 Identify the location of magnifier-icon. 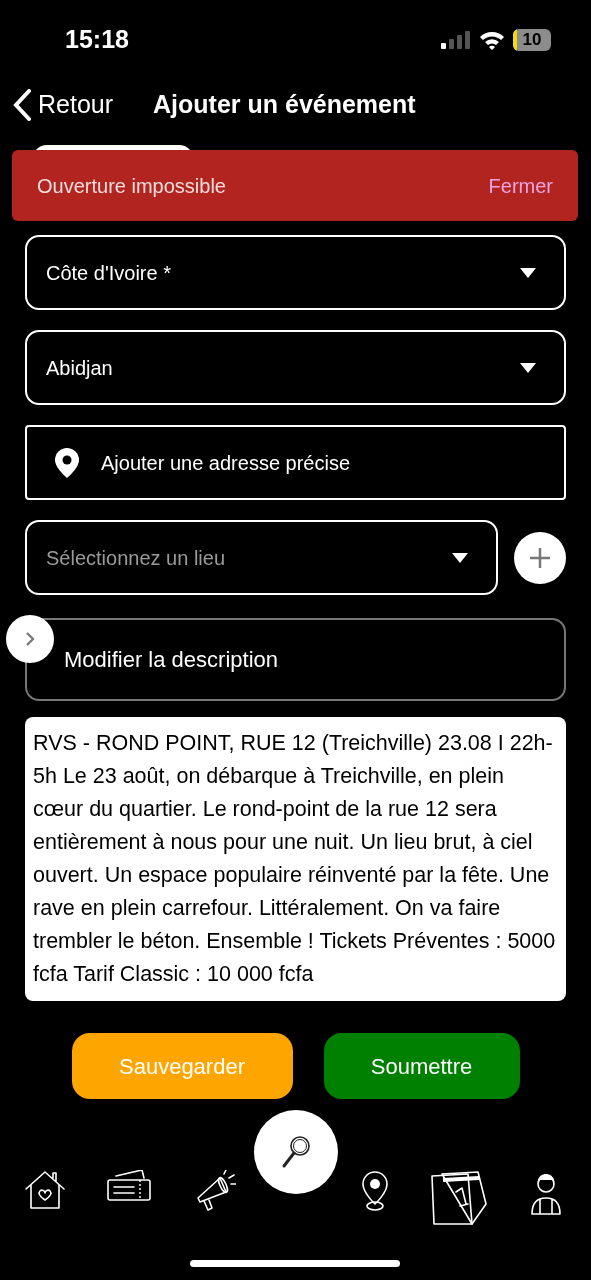
(296, 1152).